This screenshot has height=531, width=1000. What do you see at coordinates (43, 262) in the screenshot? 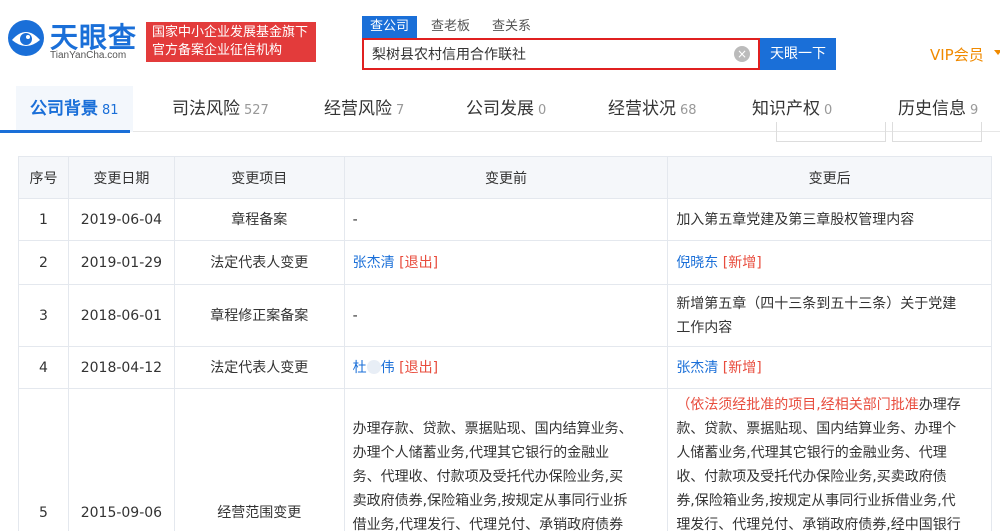
I see `cell-no: 2` at bounding box center [43, 262].